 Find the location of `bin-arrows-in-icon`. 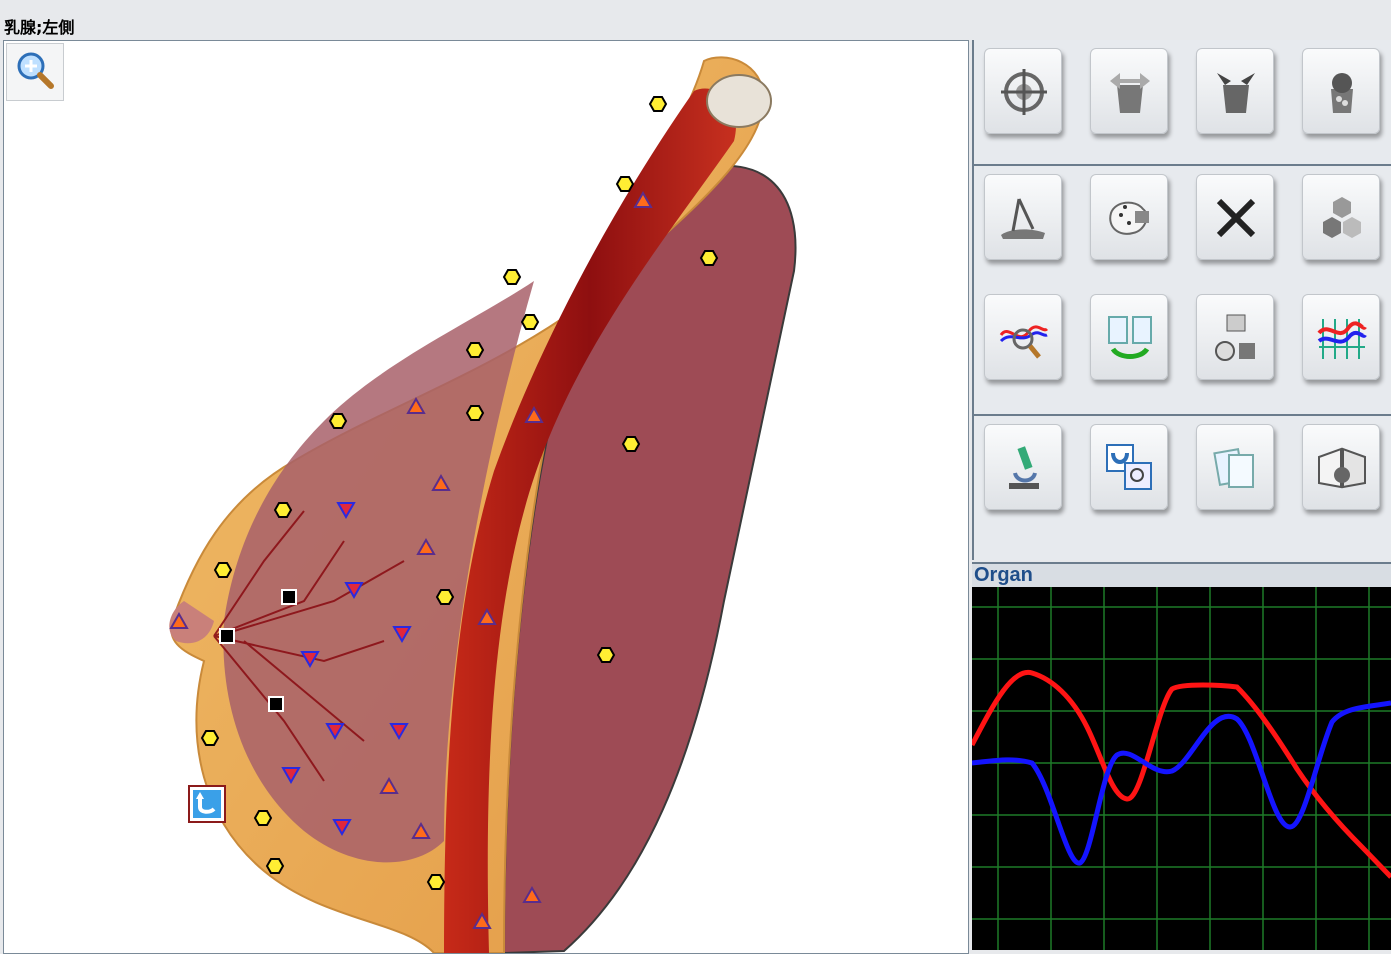

bin-arrows-in-icon is located at coordinates (1236, 93).